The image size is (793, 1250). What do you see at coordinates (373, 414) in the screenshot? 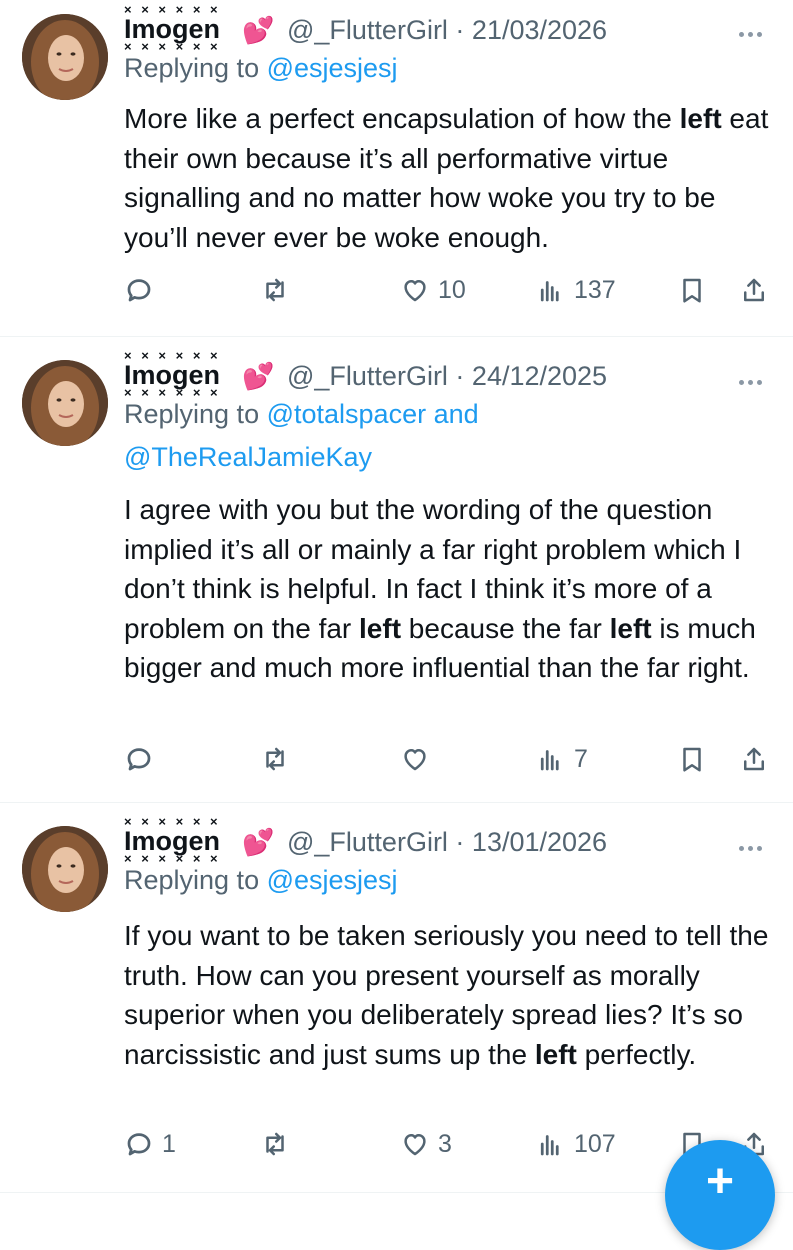
I see `mention-link: @totalspacer and` at bounding box center [373, 414].